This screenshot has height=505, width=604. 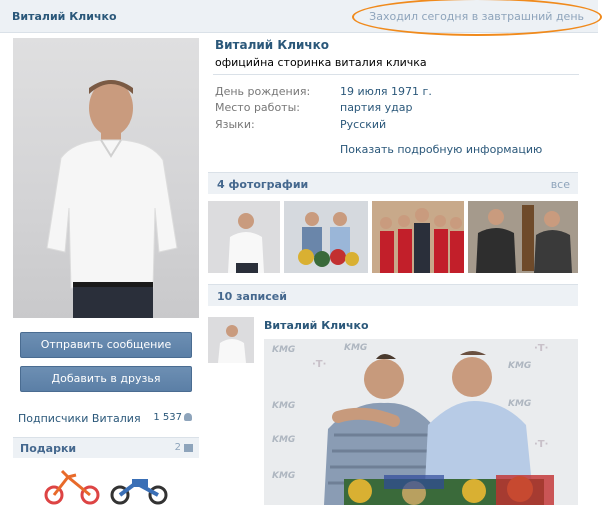 I want to click on photos-title: 4 фотографии, so click(x=263, y=184).